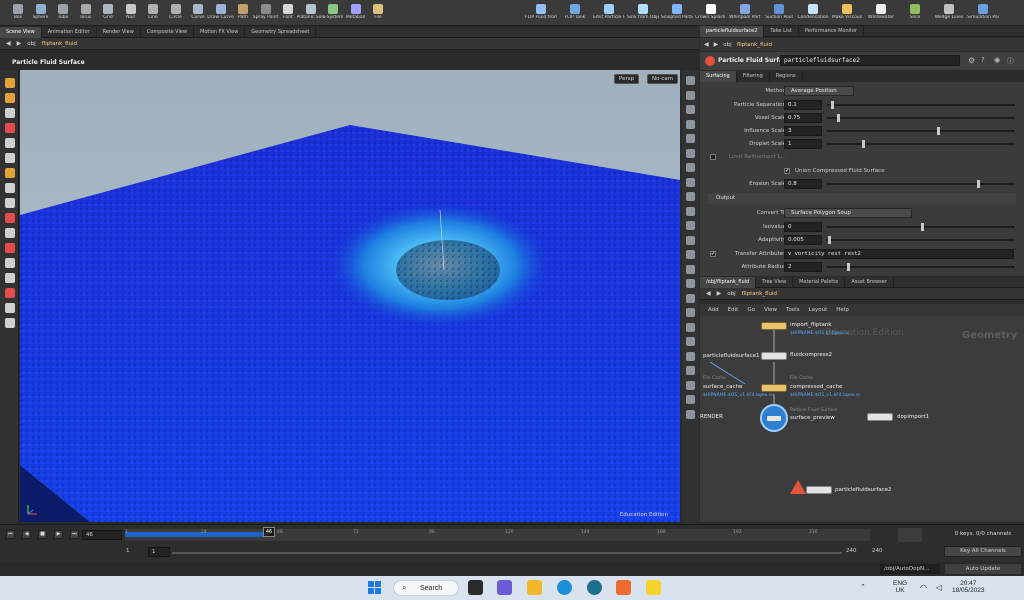  What do you see at coordinates (803, 144) in the screenshot?
I see `droplet-field: 1` at bounding box center [803, 144].